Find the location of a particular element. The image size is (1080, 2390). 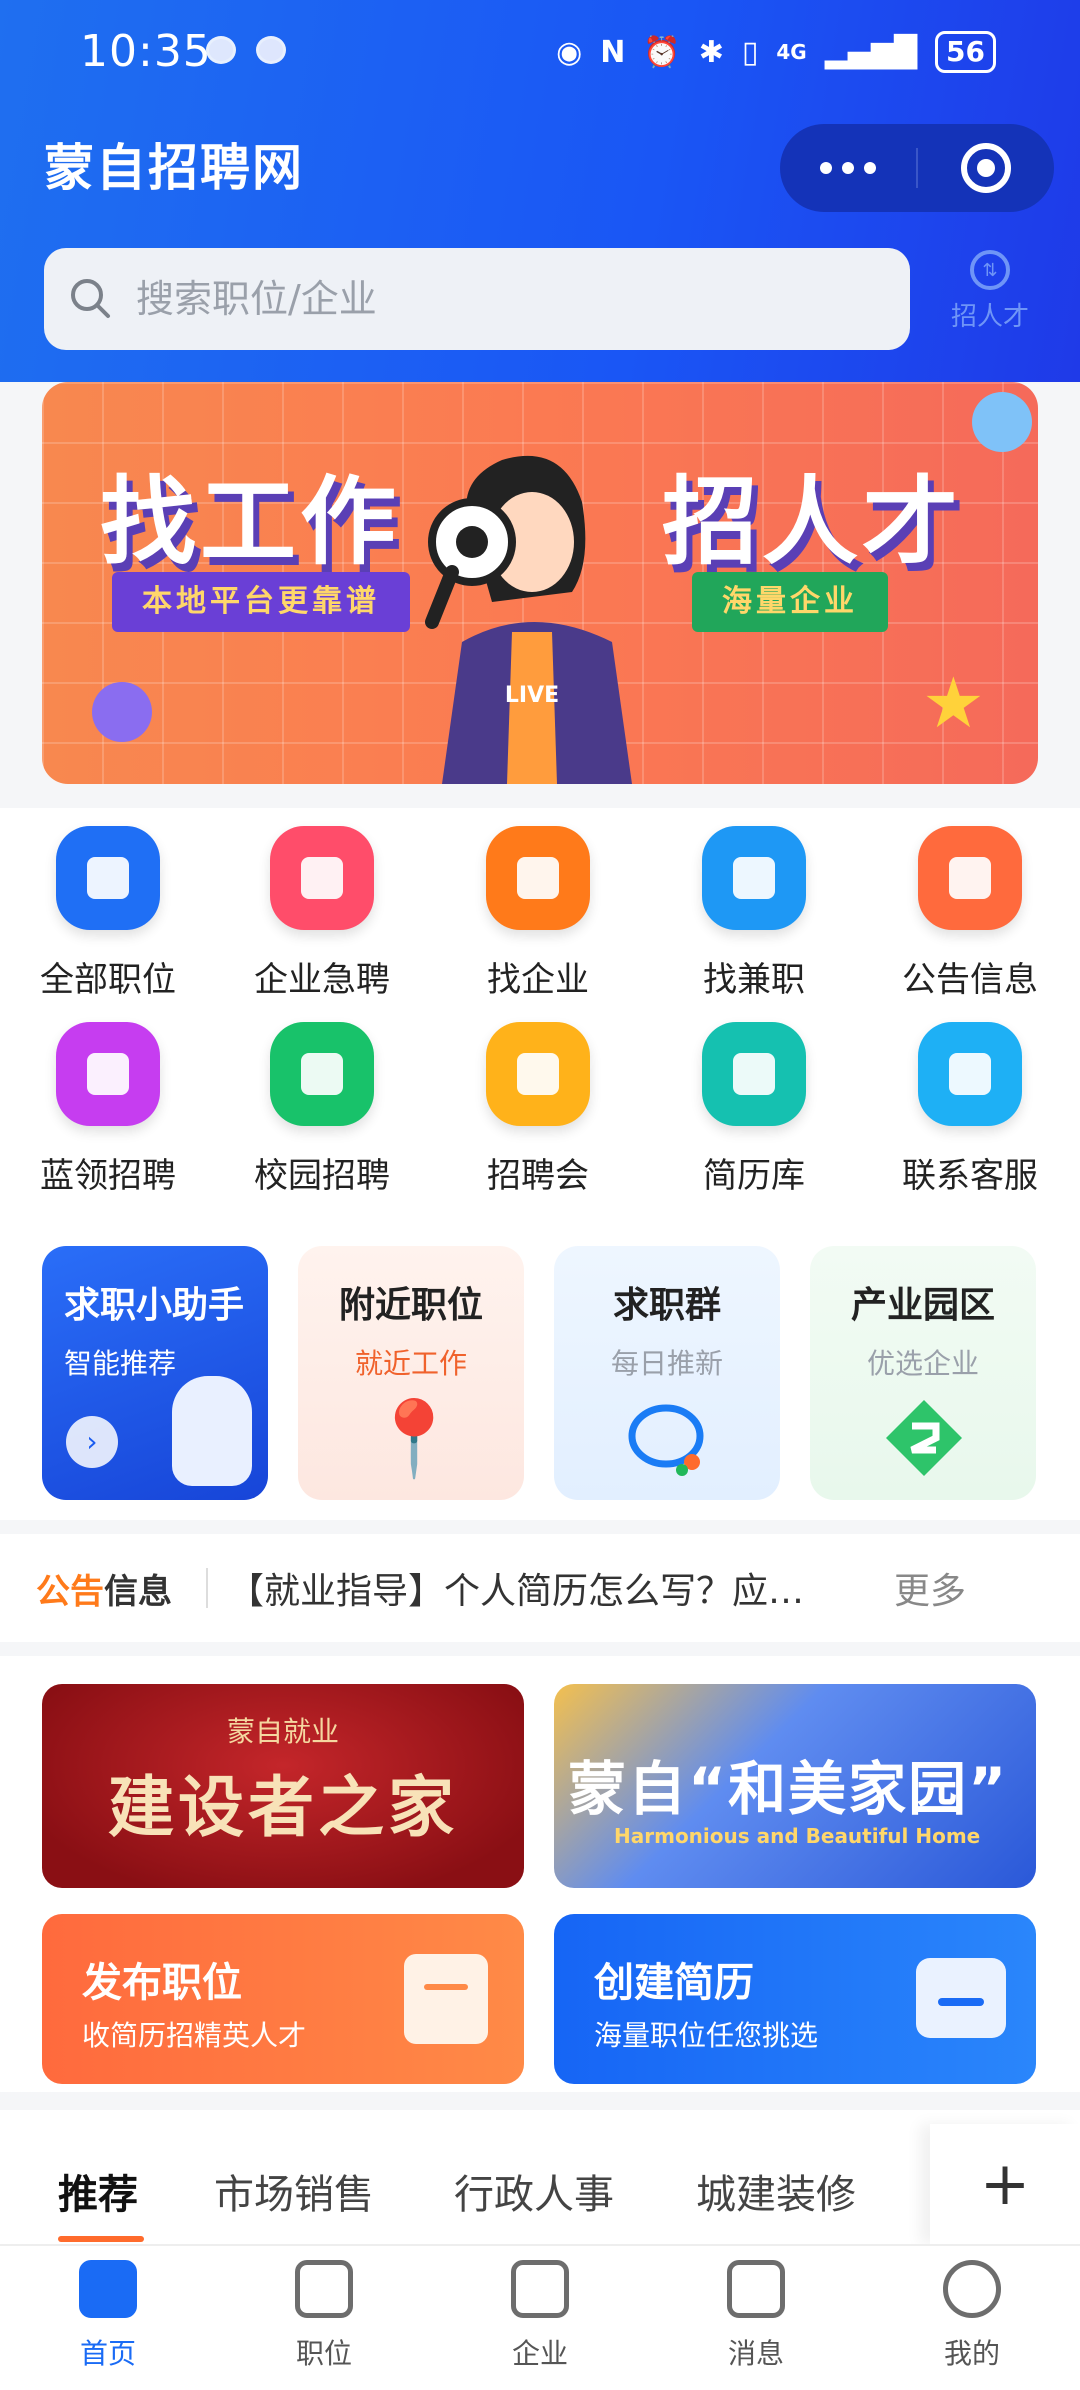

notice-bar: 公告信息 【就业指导】个人简历怎么写？应… 更多 is located at coordinates (540, 1581).